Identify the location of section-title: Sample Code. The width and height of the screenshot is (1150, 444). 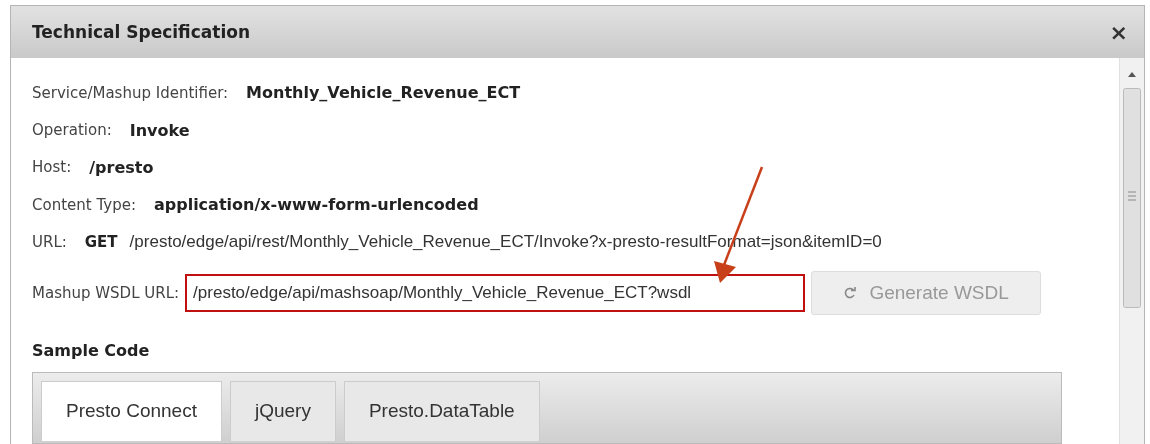
(91, 350).